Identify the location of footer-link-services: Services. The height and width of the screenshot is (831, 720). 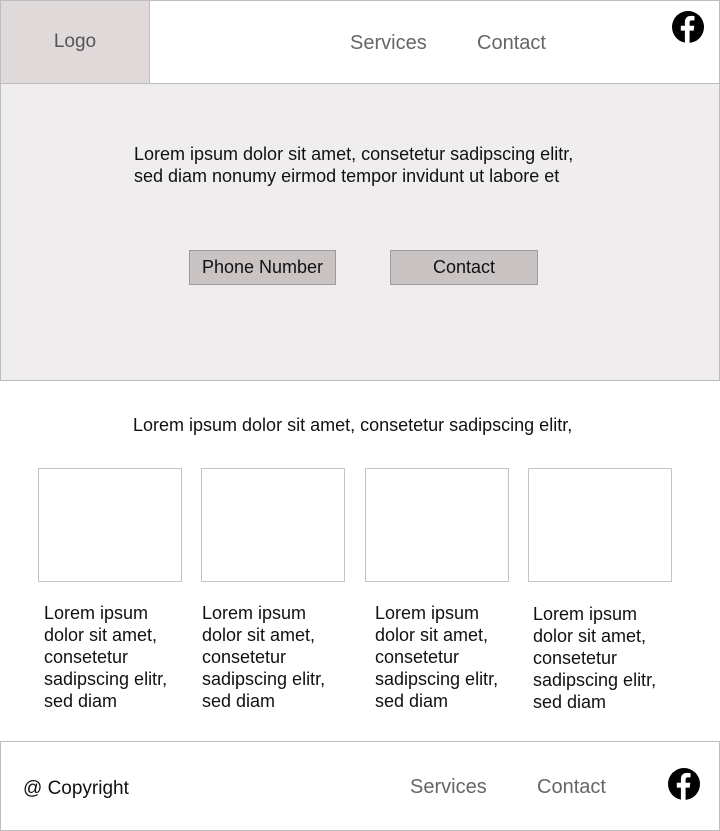
(448, 787).